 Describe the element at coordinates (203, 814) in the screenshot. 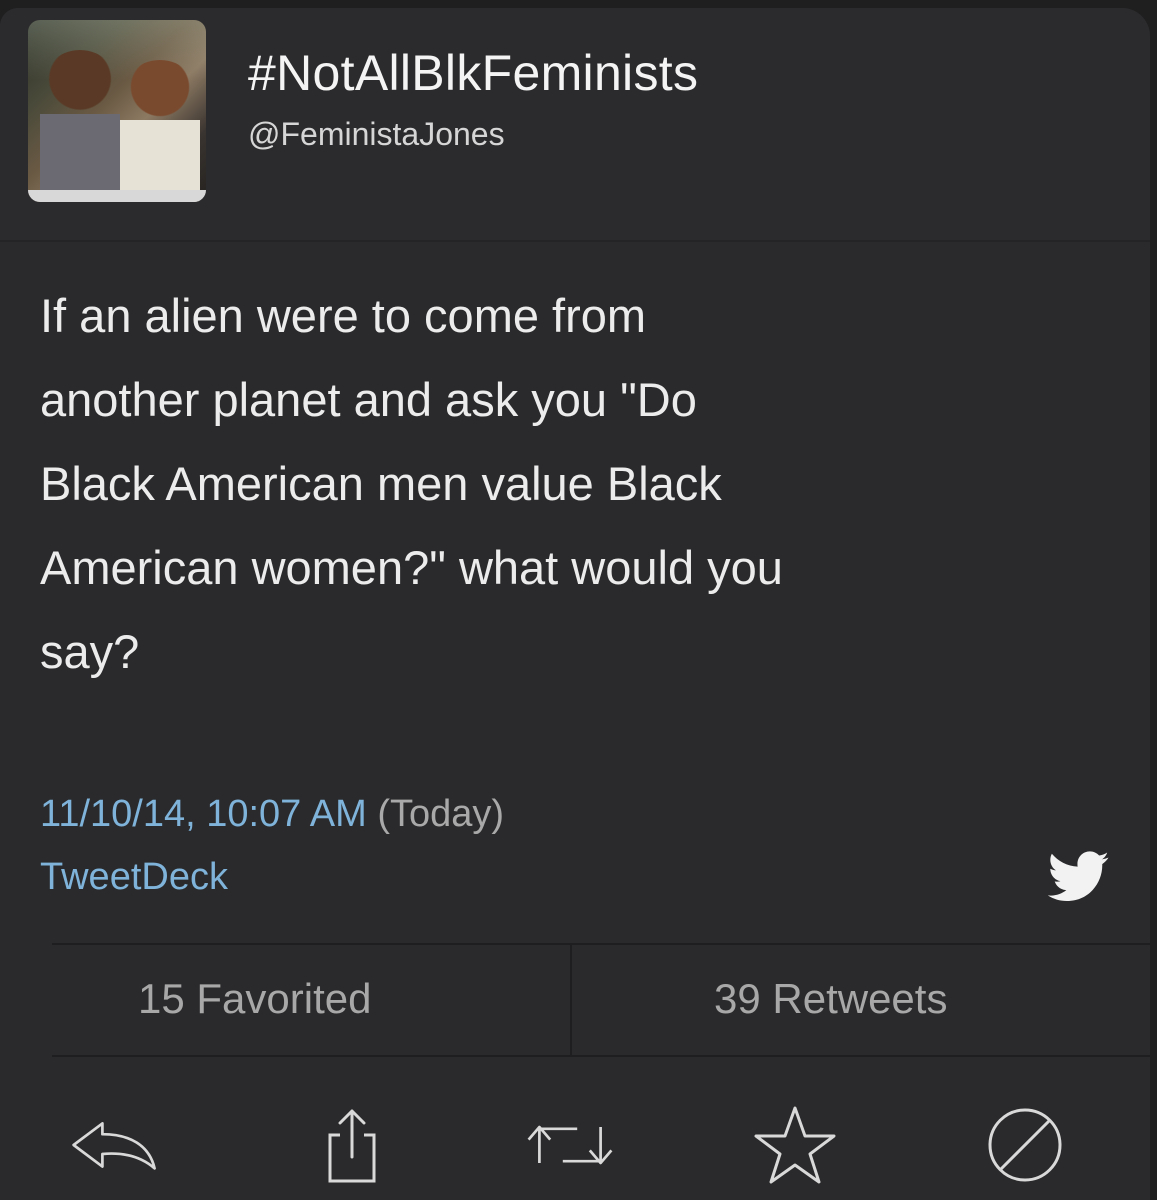

I see `tweet-timestamp: 11/10/14, 10:07 AM` at that location.